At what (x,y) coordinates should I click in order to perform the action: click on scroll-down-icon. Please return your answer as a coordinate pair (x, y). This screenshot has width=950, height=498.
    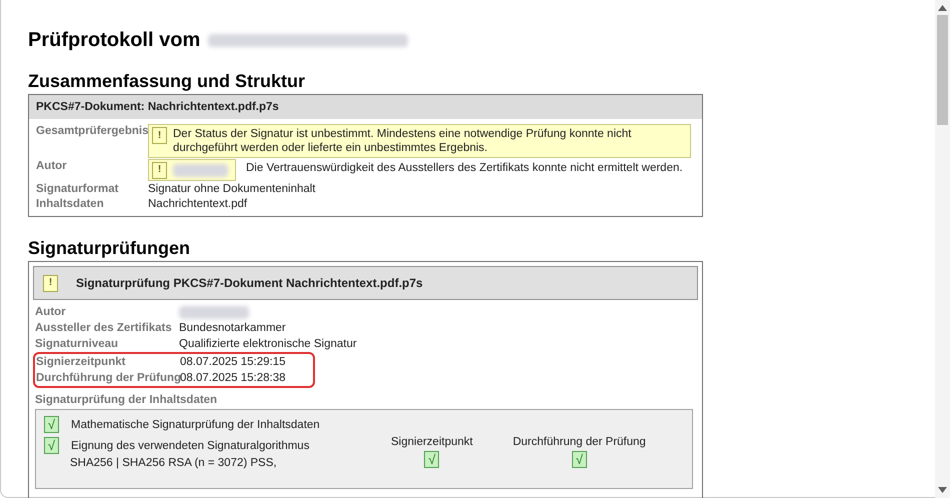
    Looking at the image, I should click on (942, 490).